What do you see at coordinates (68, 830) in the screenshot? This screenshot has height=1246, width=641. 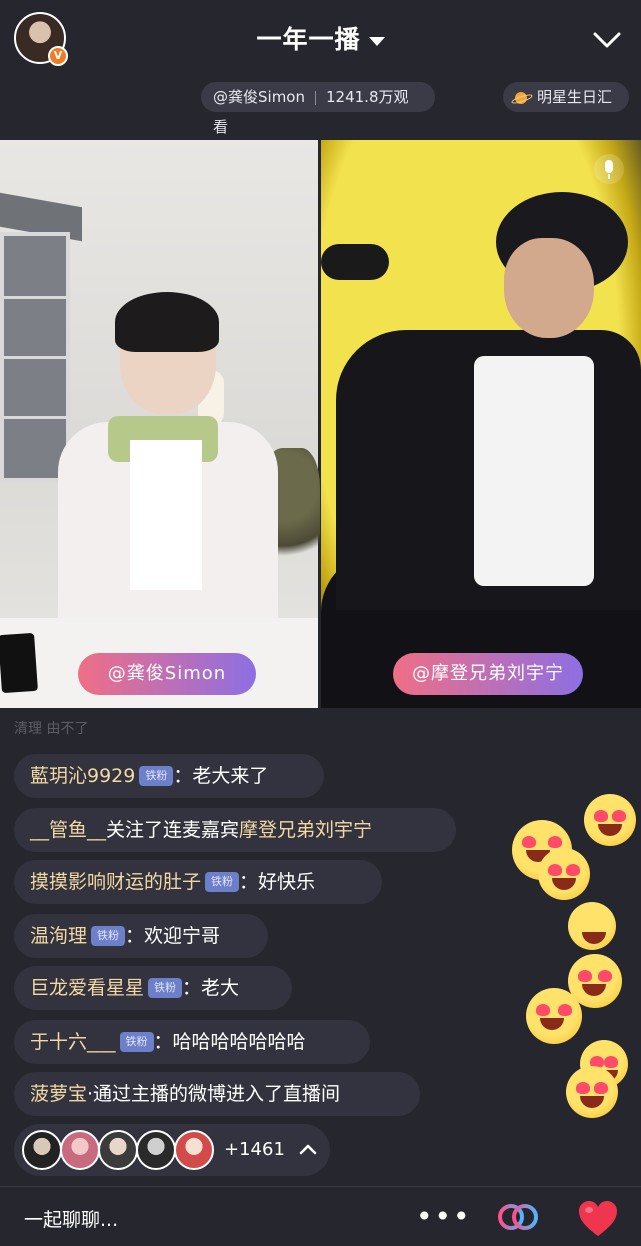 I see `chat-user: __管鱼__` at bounding box center [68, 830].